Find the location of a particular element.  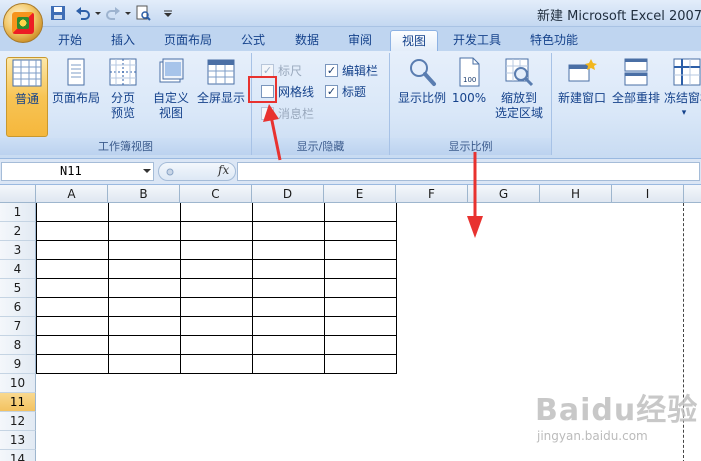

office-button is located at coordinates (23, 23).